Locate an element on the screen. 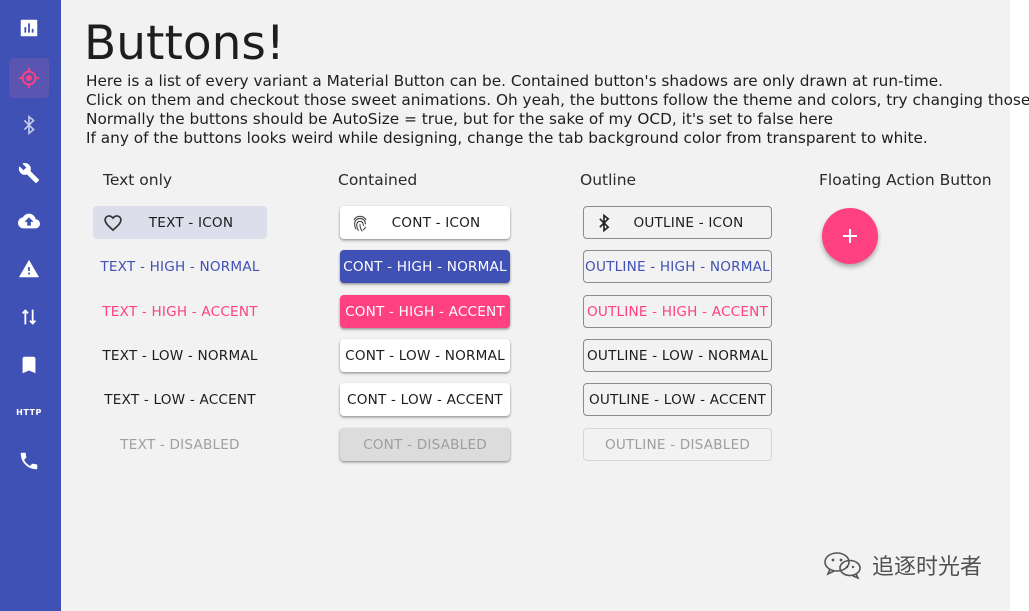 The width and height of the screenshot is (1029, 611). button-label: TEXT - LOW - ACCENT is located at coordinates (180, 399).